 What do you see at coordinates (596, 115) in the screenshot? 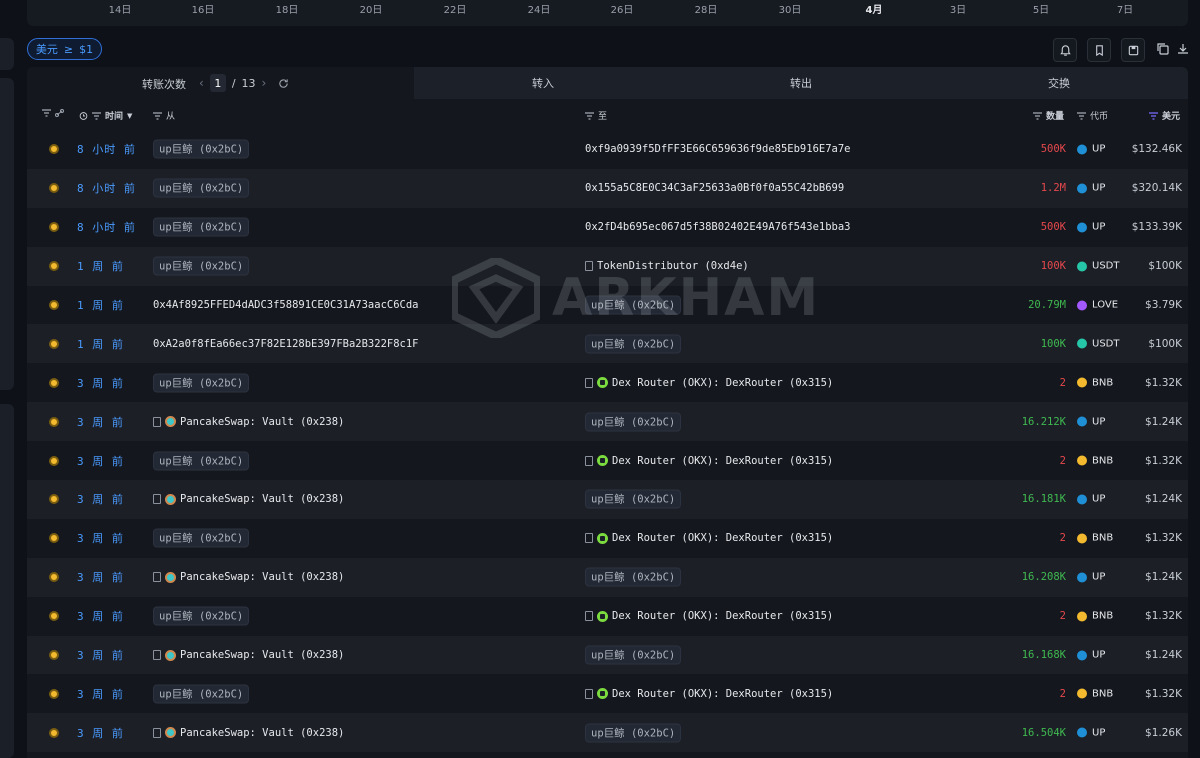
I see `header-to: 至` at bounding box center [596, 115].